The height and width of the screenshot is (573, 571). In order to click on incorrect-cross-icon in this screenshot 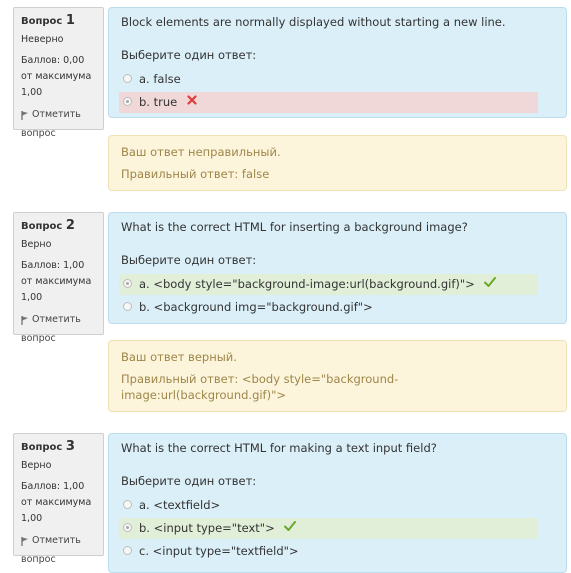, I will do `click(192, 101)`.